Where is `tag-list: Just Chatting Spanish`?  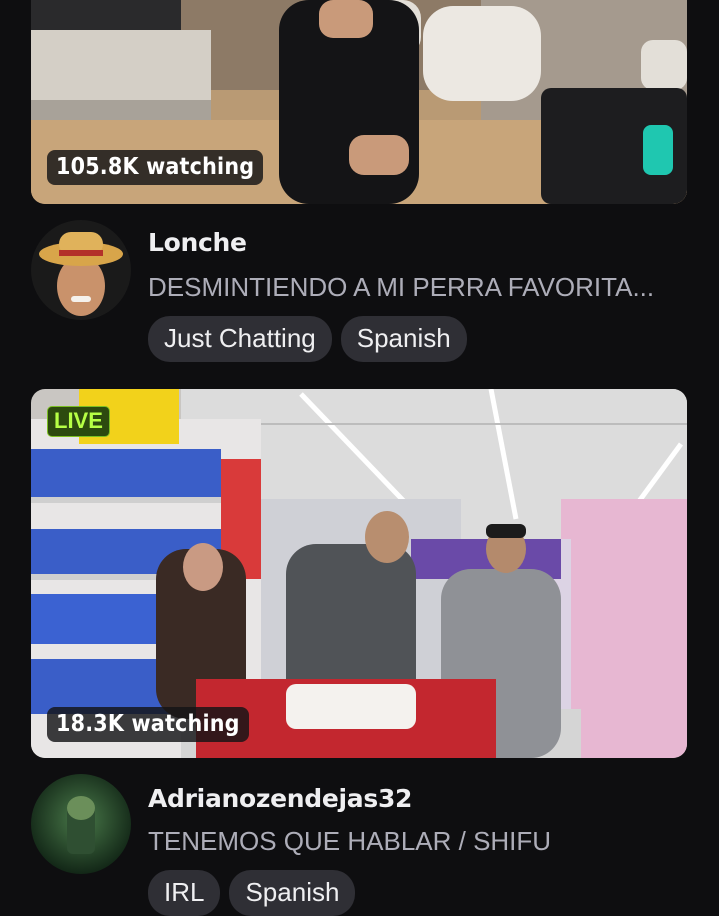
tag-list: Just Chatting Spanish is located at coordinates (307, 339).